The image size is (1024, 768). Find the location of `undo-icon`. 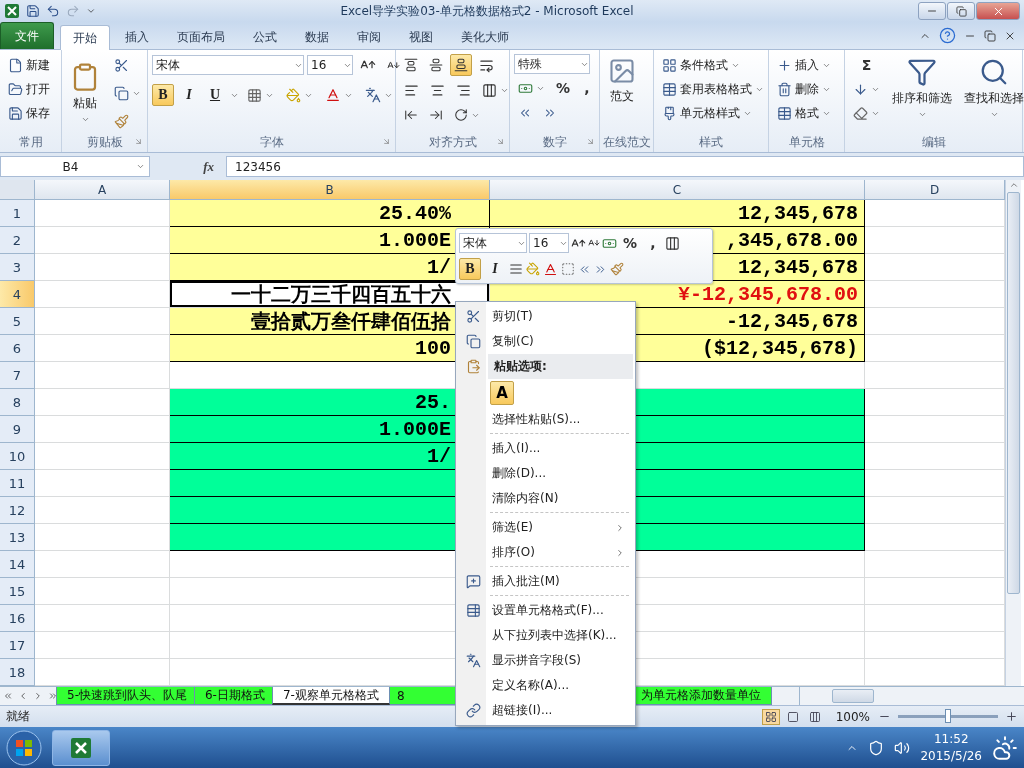

undo-icon is located at coordinates (53, 11).